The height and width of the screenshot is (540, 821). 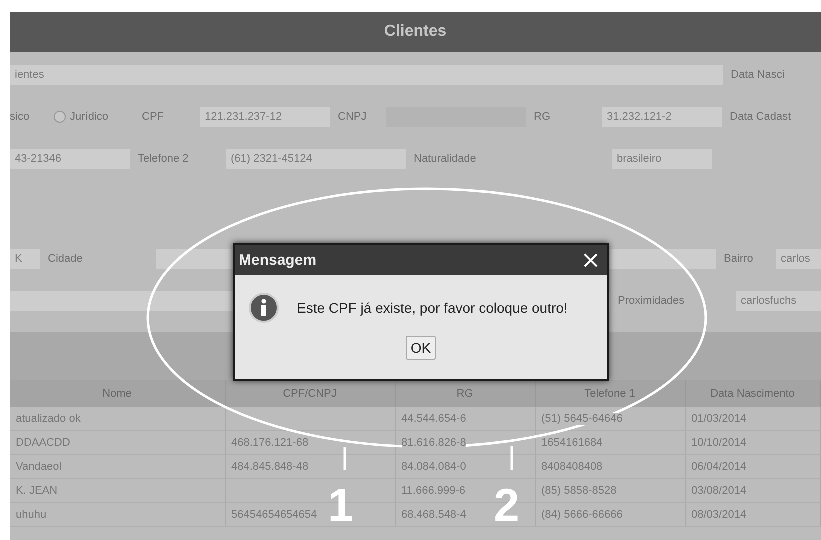 I want to click on input-field: carlos, so click(x=798, y=259).